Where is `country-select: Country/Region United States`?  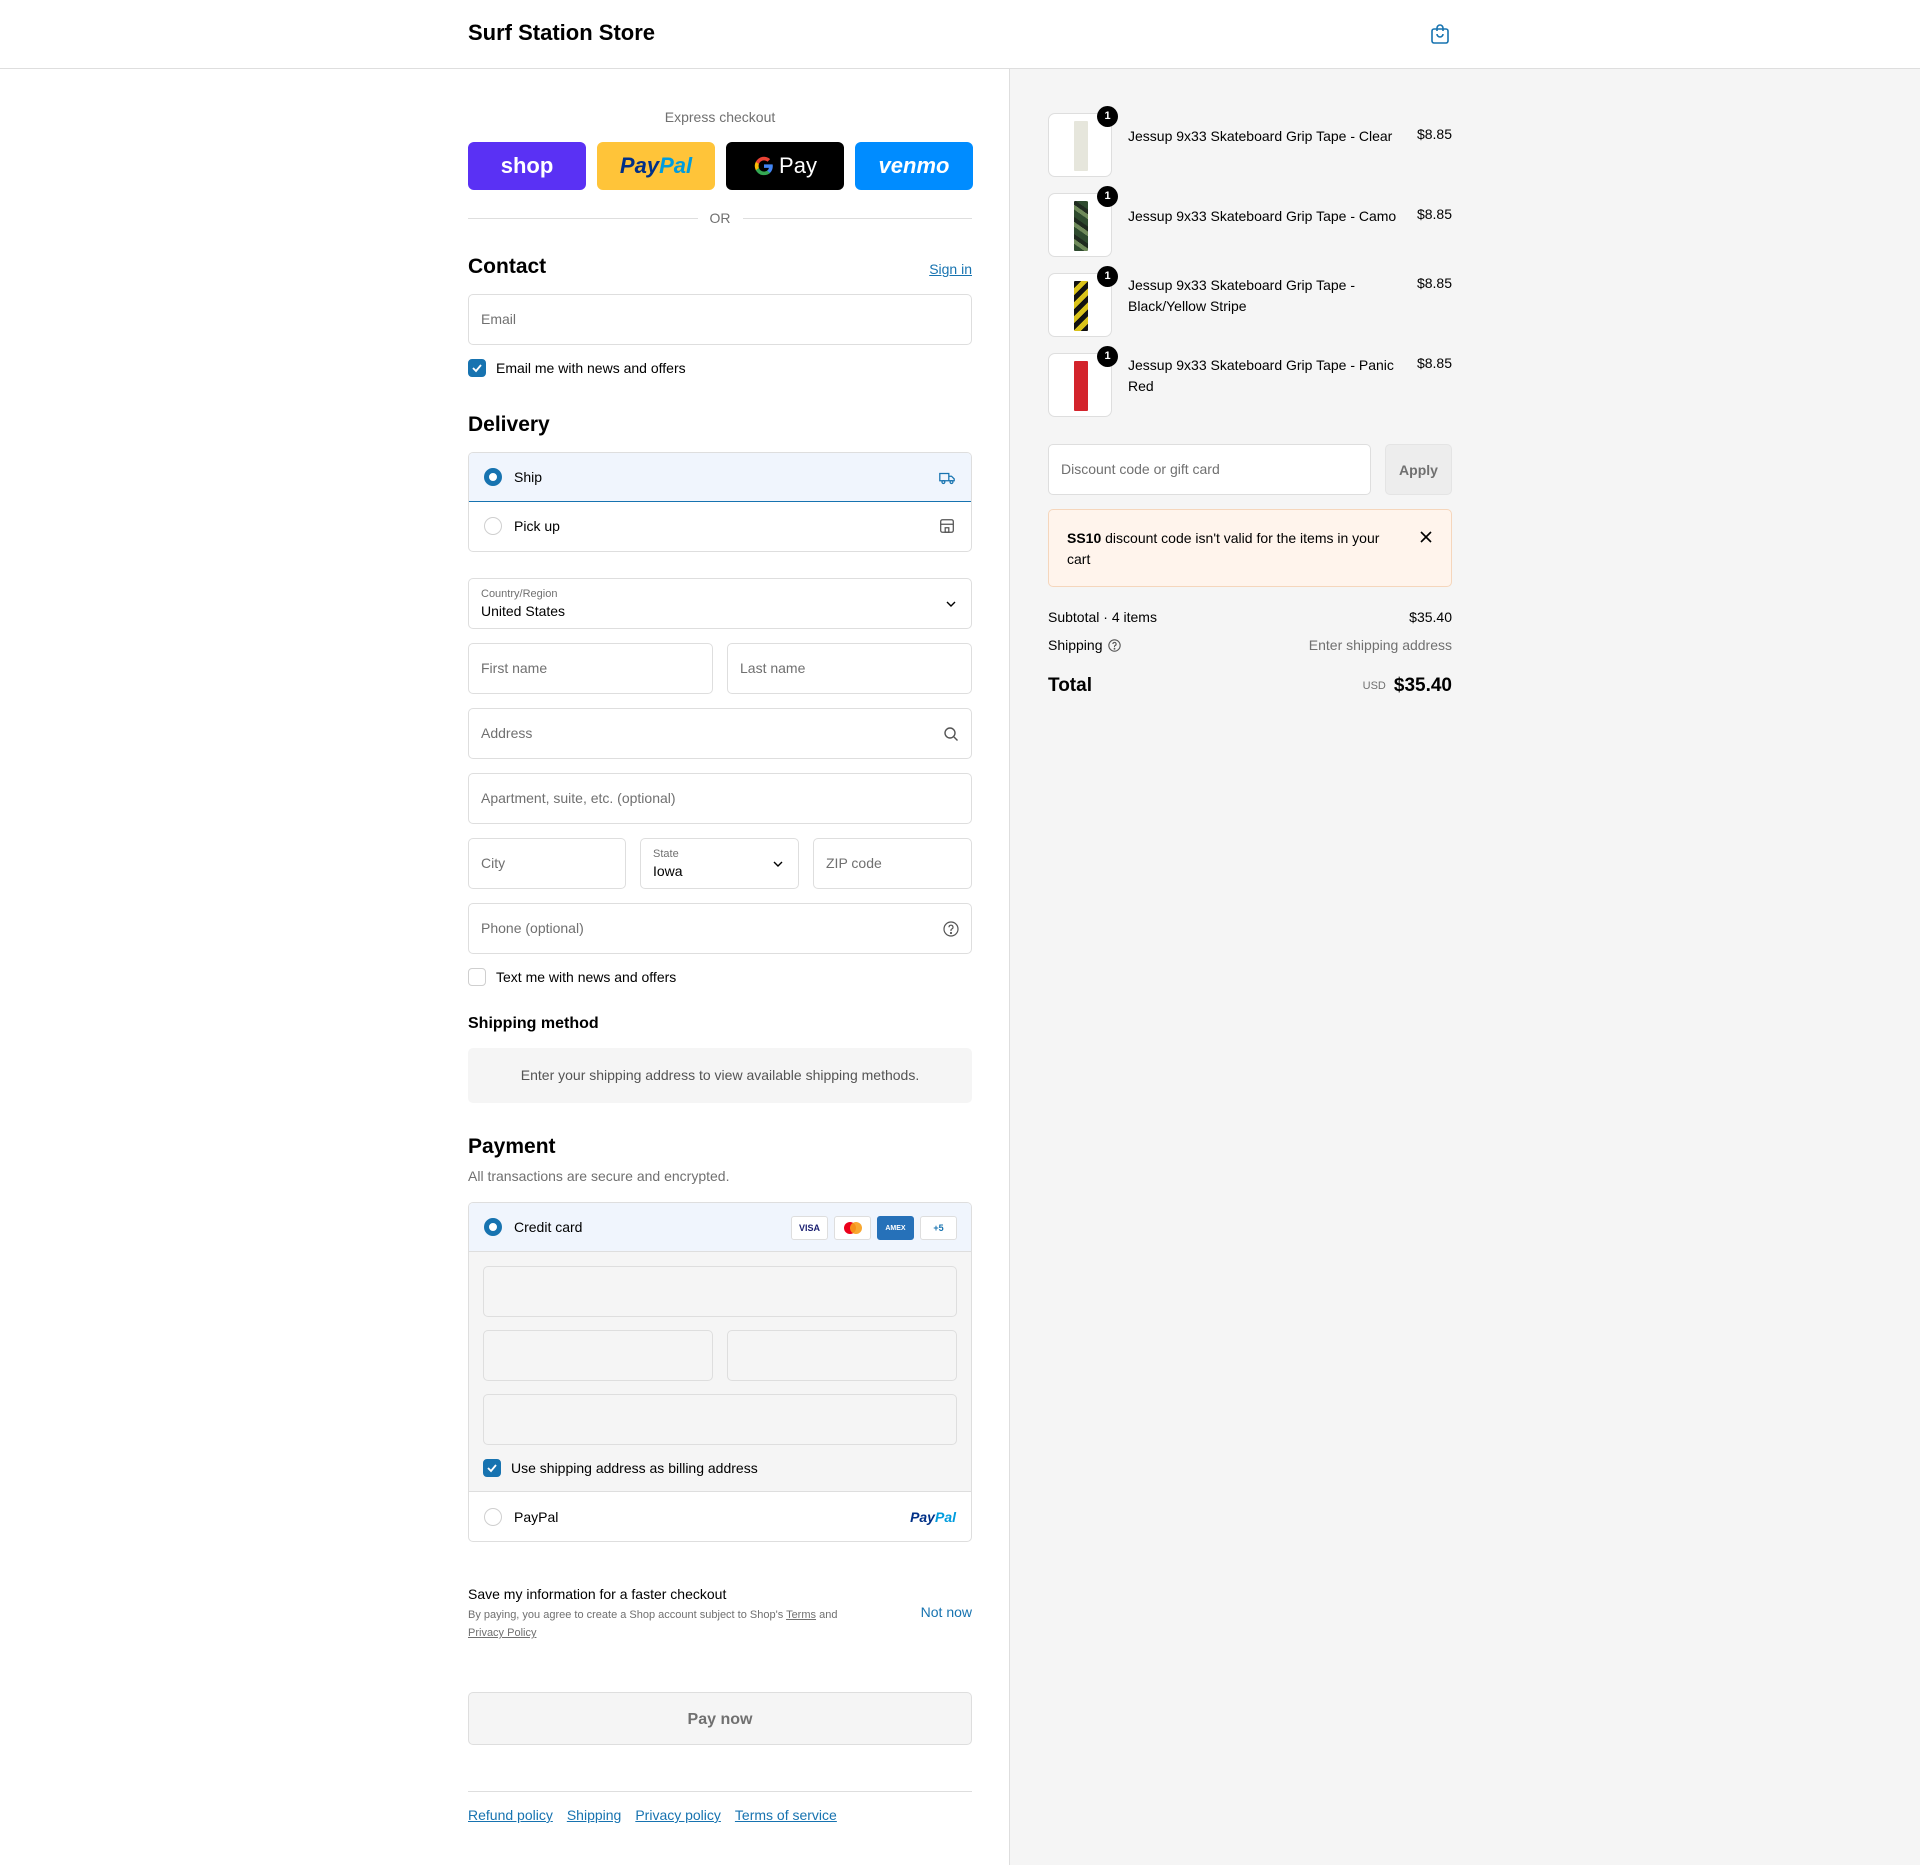 country-select: Country/Region United States is located at coordinates (720, 603).